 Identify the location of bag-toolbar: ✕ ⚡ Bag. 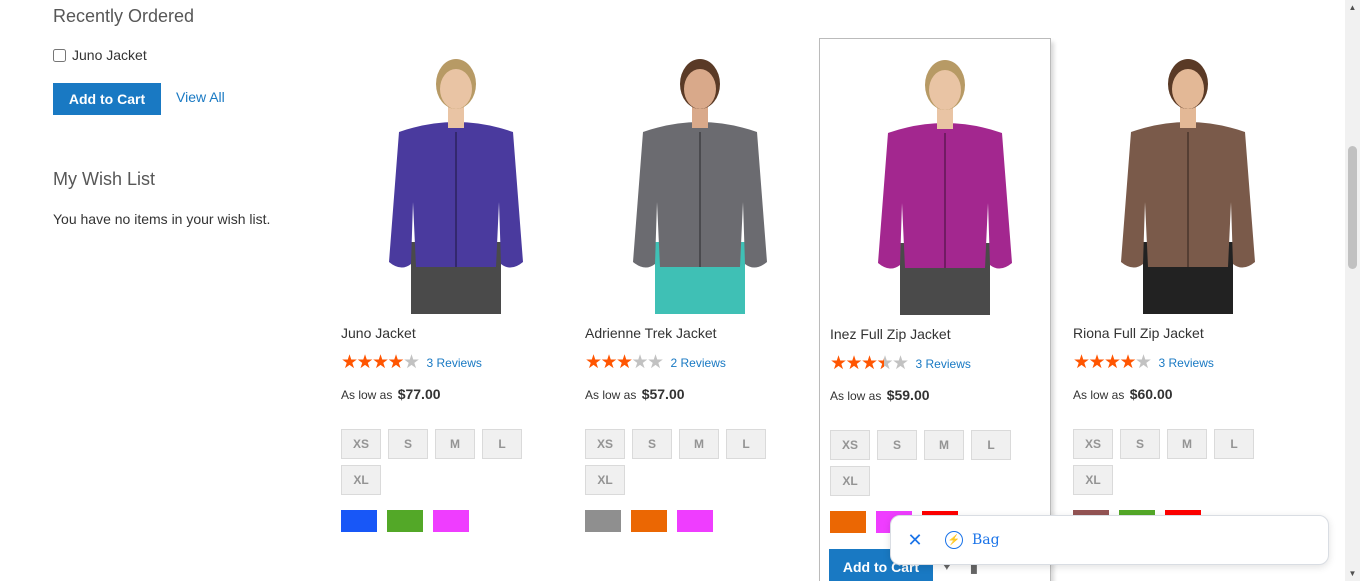
(1109, 540).